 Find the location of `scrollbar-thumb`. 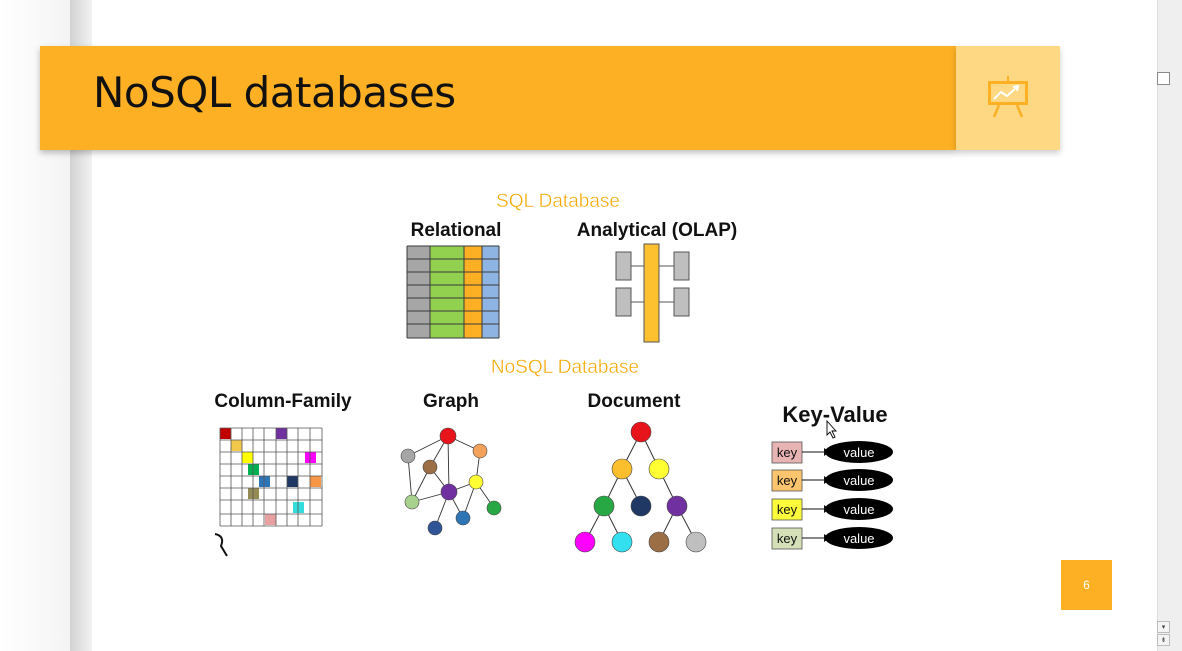

scrollbar-thumb is located at coordinates (1163, 78).